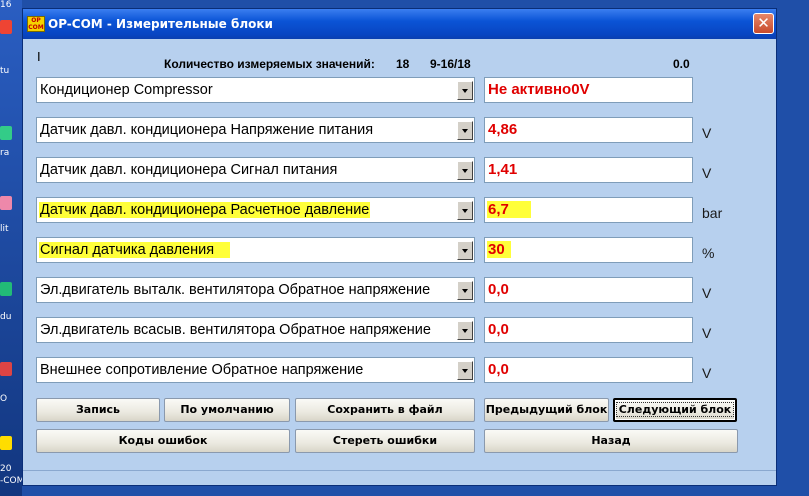 The height and width of the screenshot is (496, 809). What do you see at coordinates (12, 481) in the screenshot?
I see `desktop-label: -COM` at bounding box center [12, 481].